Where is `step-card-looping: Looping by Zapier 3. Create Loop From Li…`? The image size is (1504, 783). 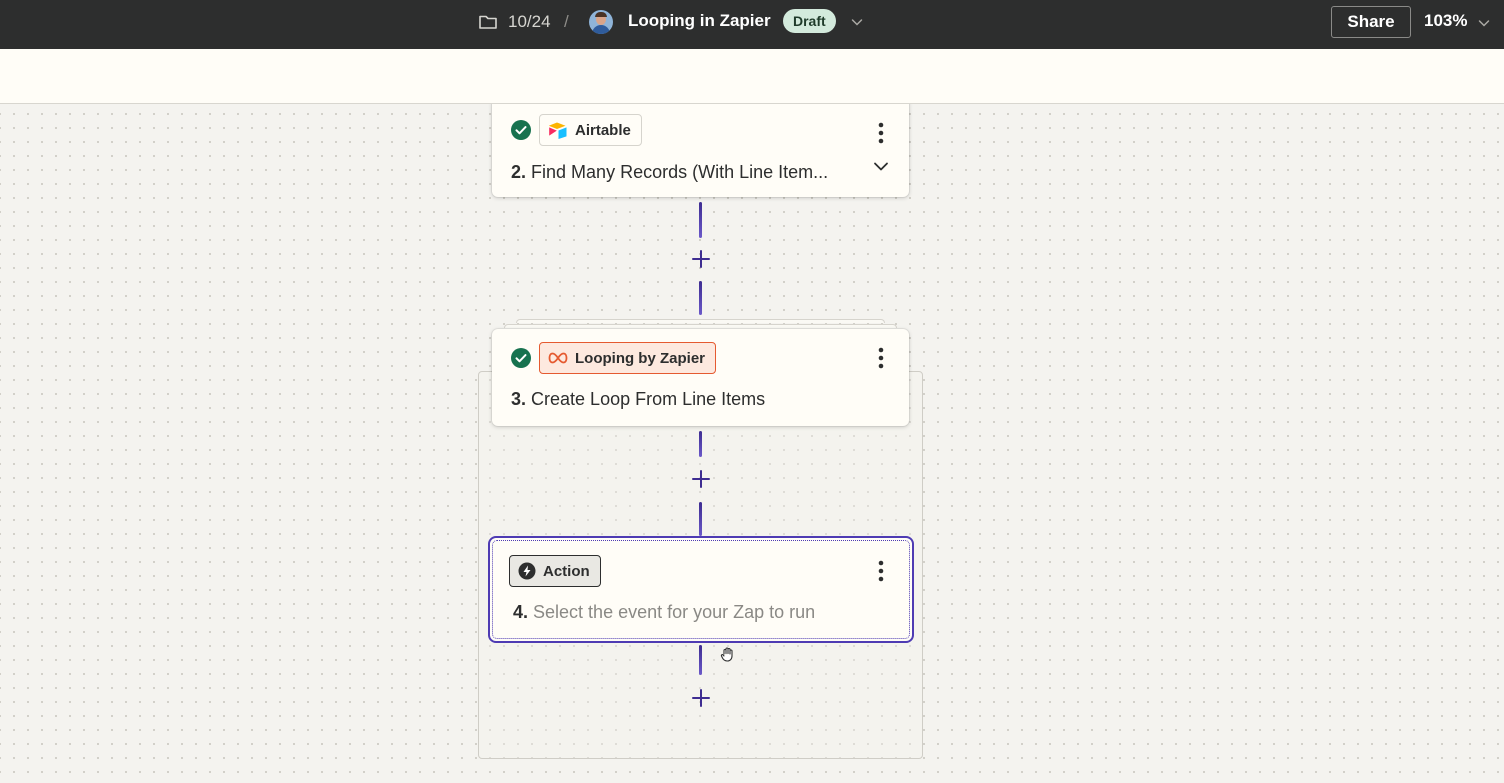 step-card-looping: Looping by Zapier 3. Create Loop From Li… is located at coordinates (700, 377).